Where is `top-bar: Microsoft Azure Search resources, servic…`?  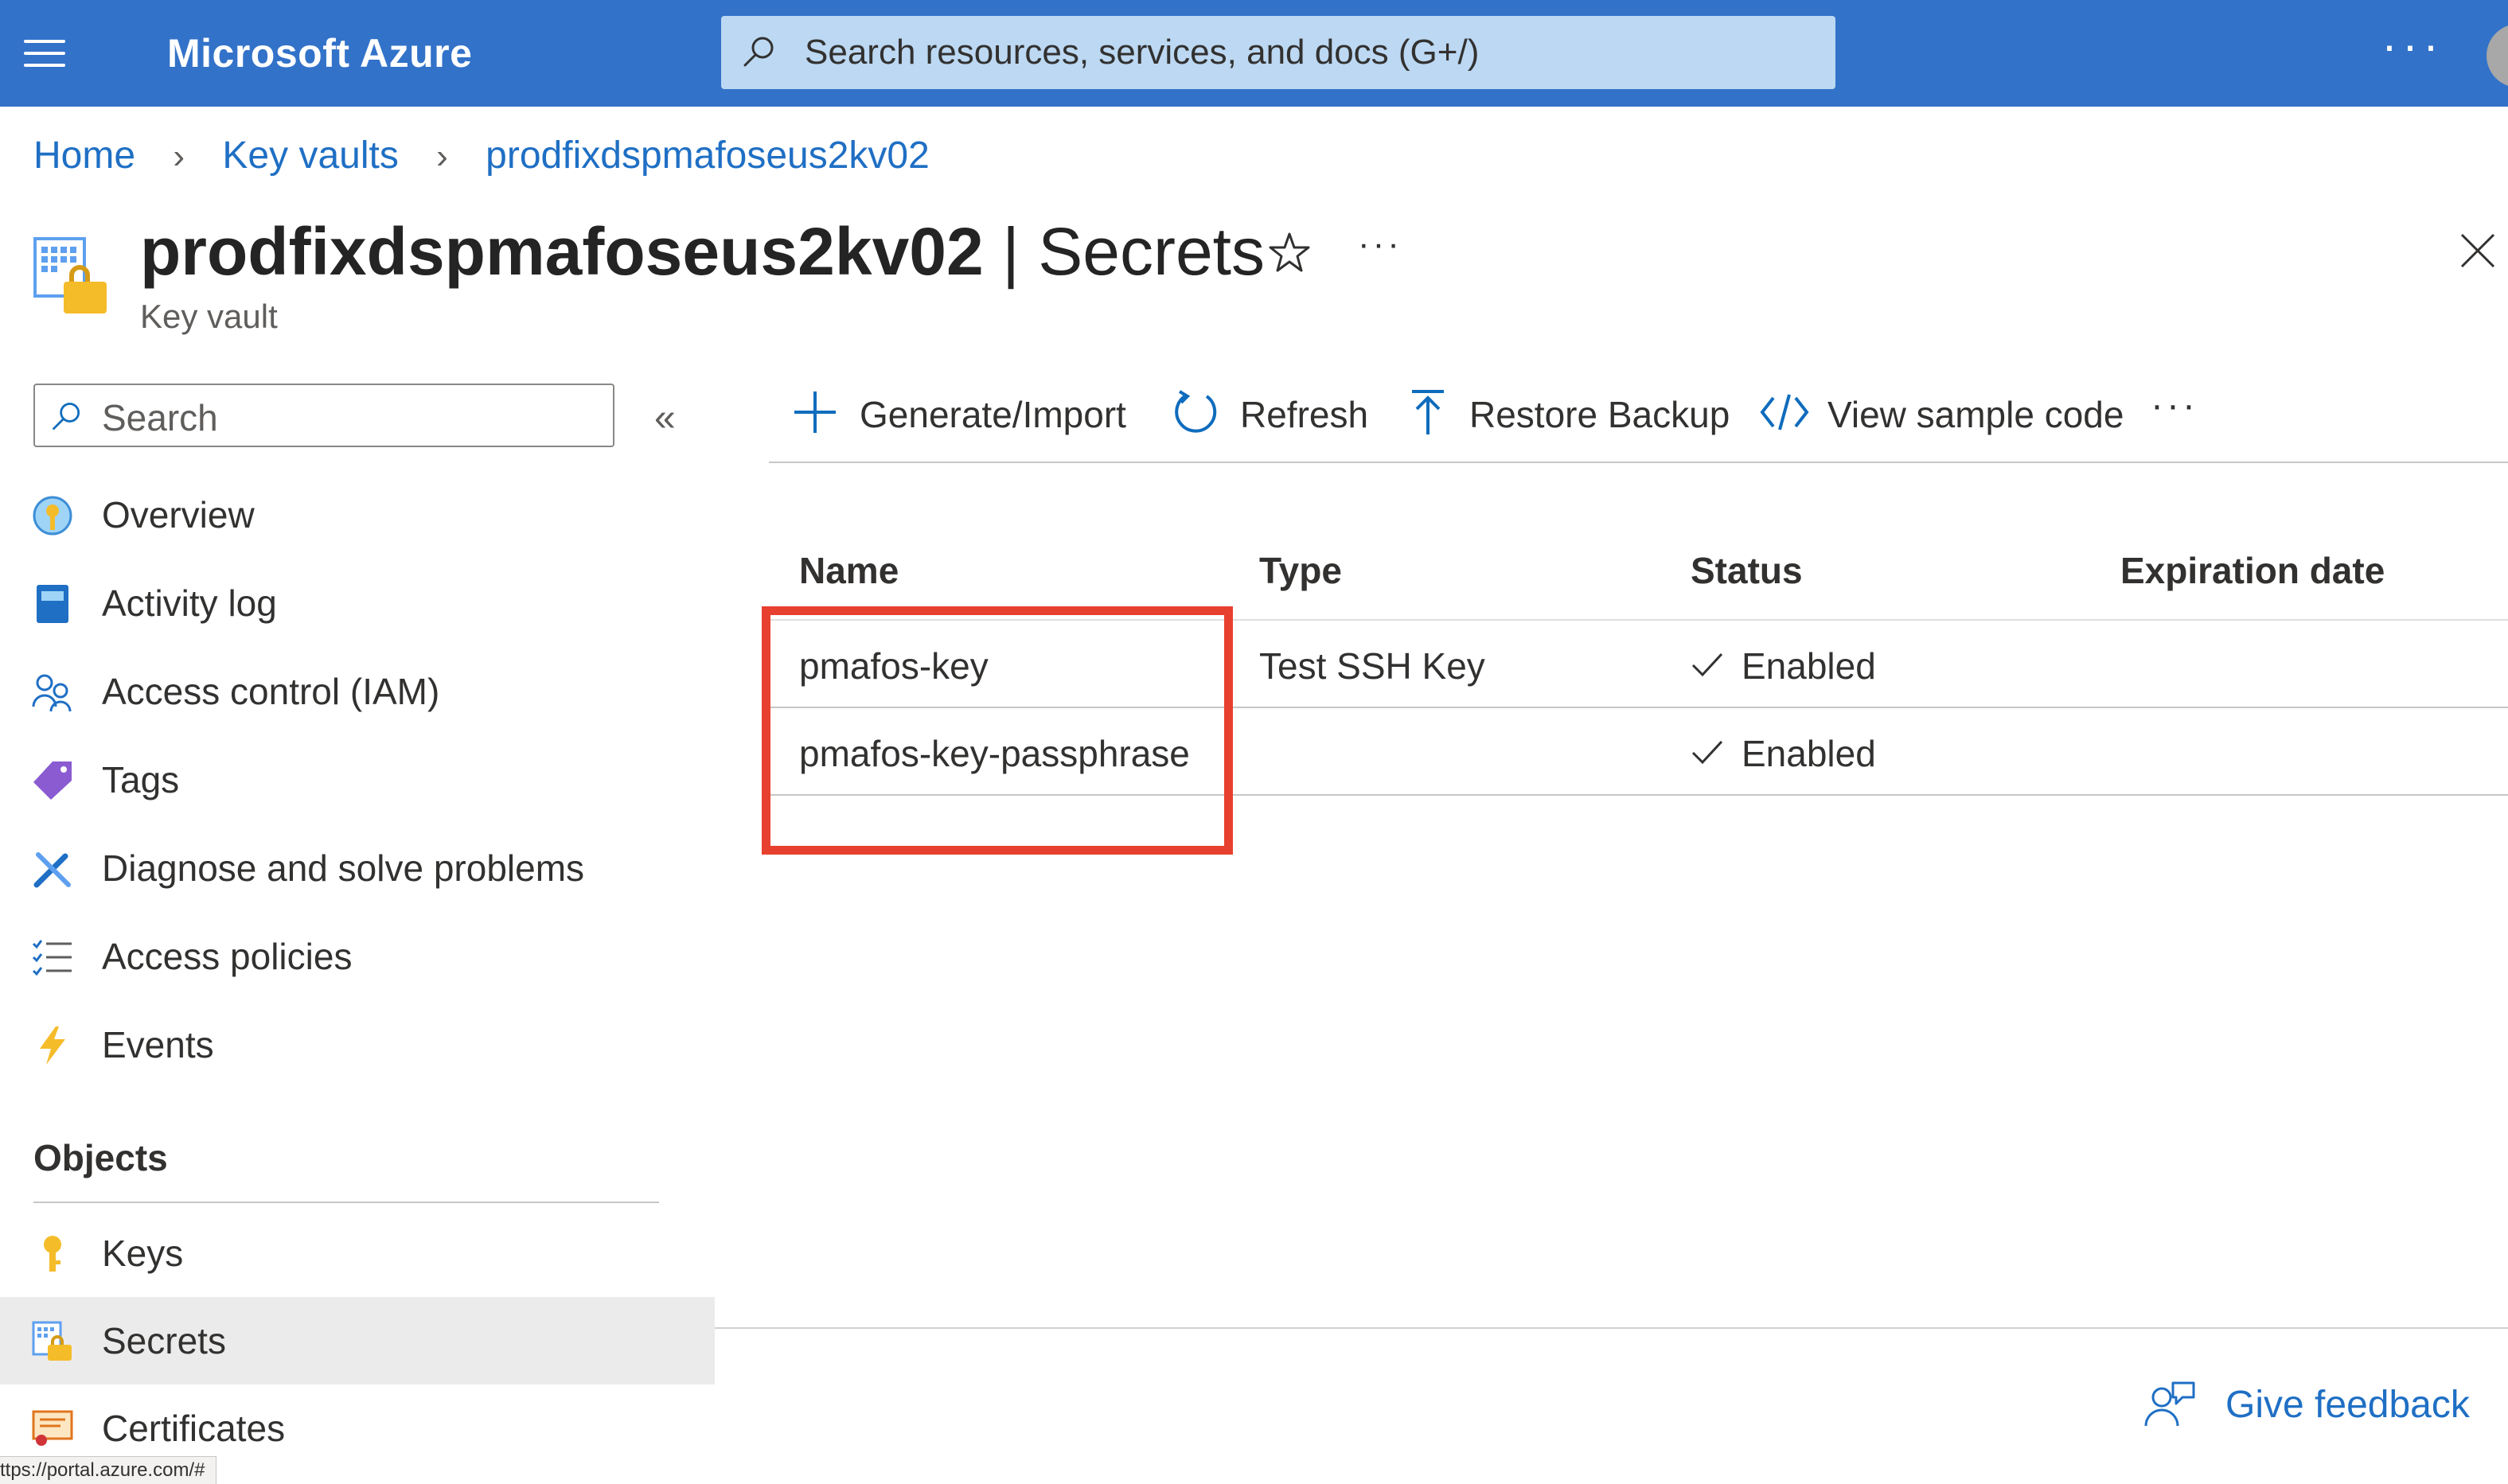
top-bar: Microsoft Azure Search resources, servic… is located at coordinates (1254, 53).